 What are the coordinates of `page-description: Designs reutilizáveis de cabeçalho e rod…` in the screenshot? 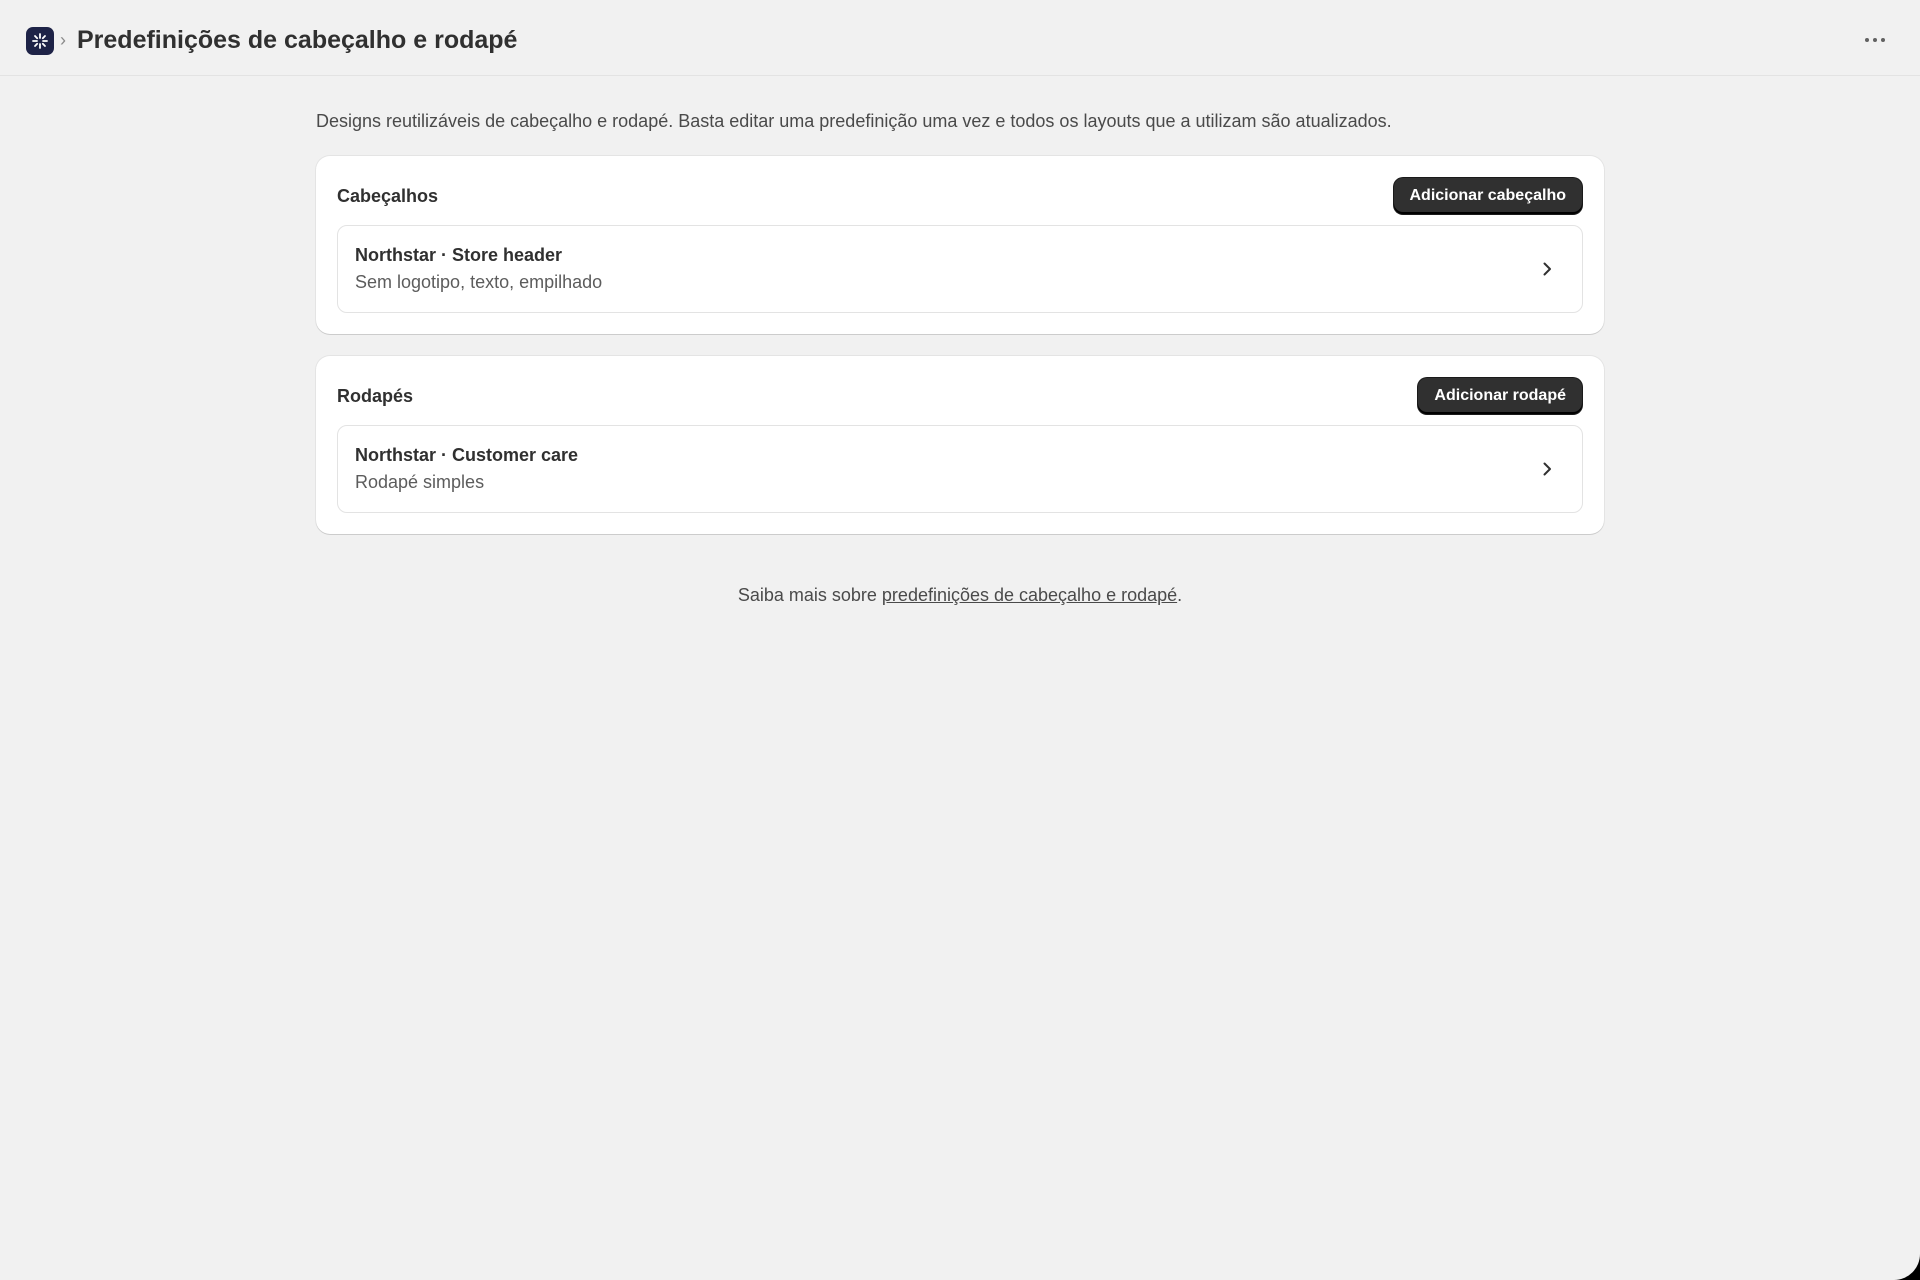 It's located at (854, 121).